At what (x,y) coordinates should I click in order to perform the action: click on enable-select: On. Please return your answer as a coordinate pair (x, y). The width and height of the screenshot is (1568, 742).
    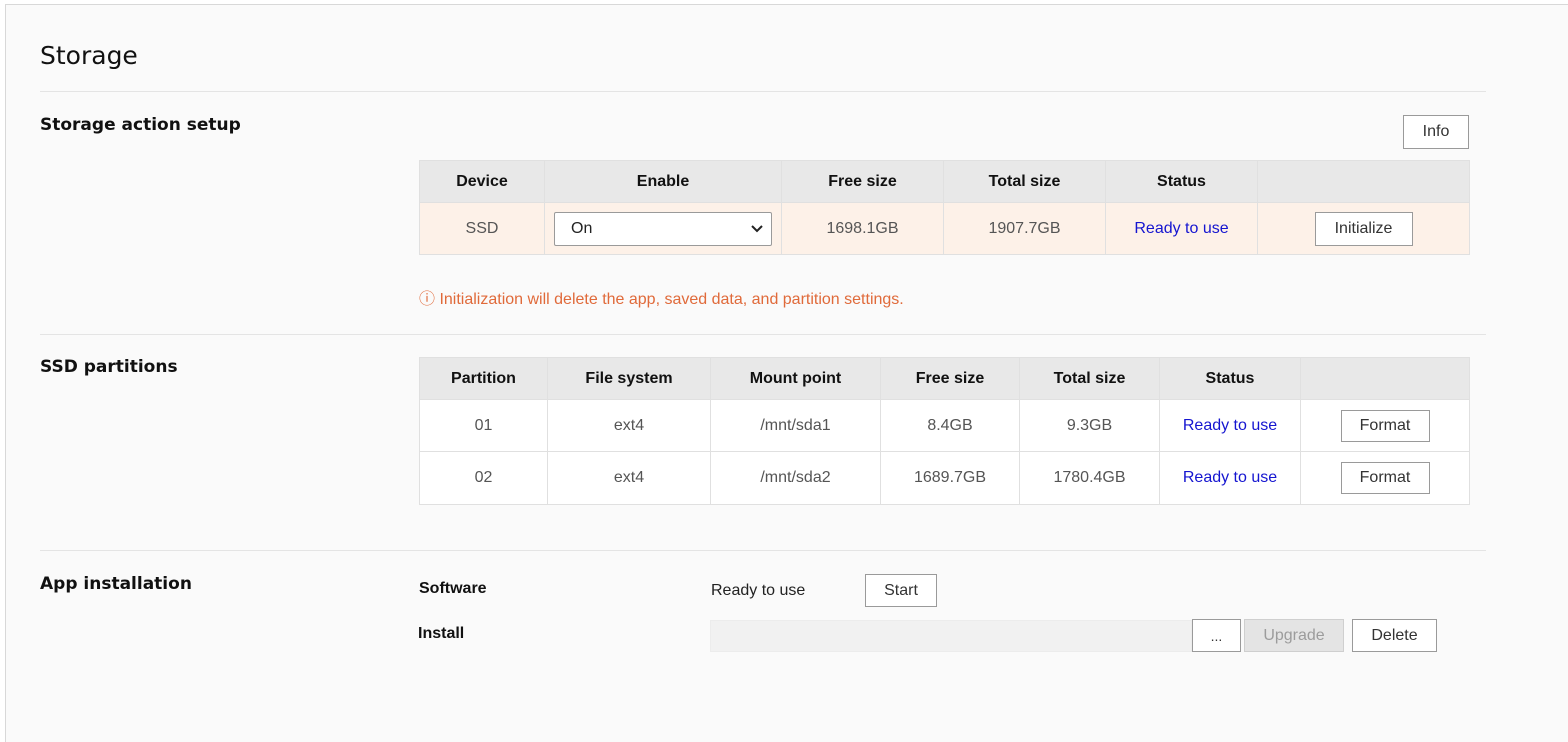
    Looking at the image, I should click on (663, 228).